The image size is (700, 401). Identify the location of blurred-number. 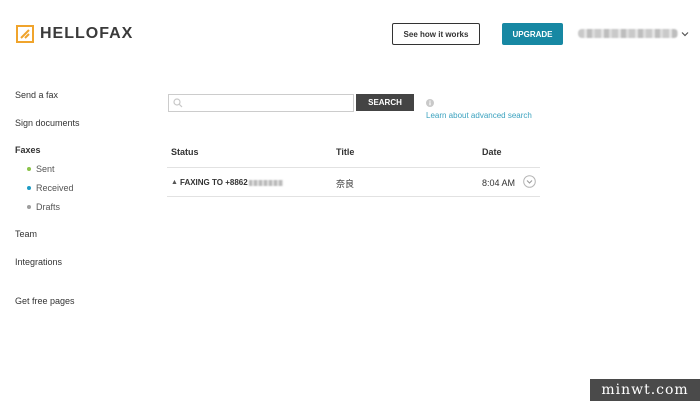
(265, 182).